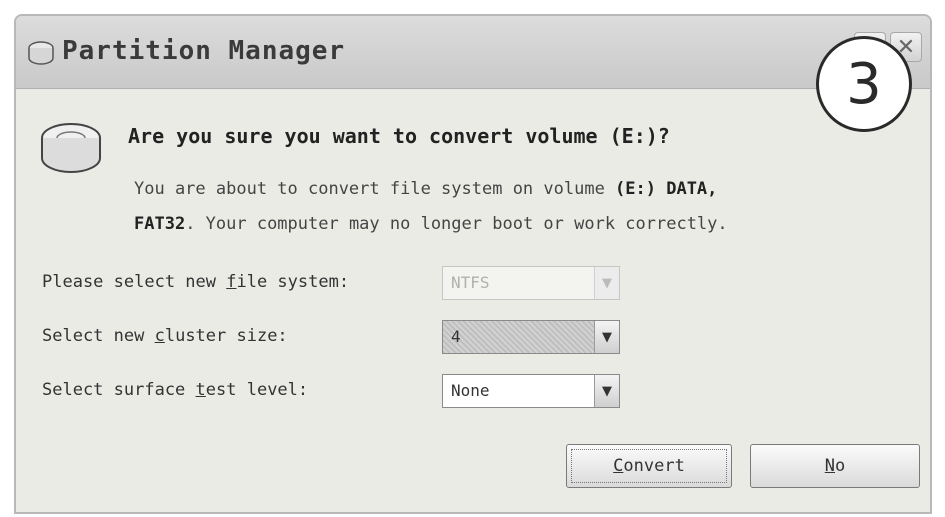 The height and width of the screenshot is (517, 945). What do you see at coordinates (666, 189) in the screenshot?
I see `volume-name: (E:) DATA,` at bounding box center [666, 189].